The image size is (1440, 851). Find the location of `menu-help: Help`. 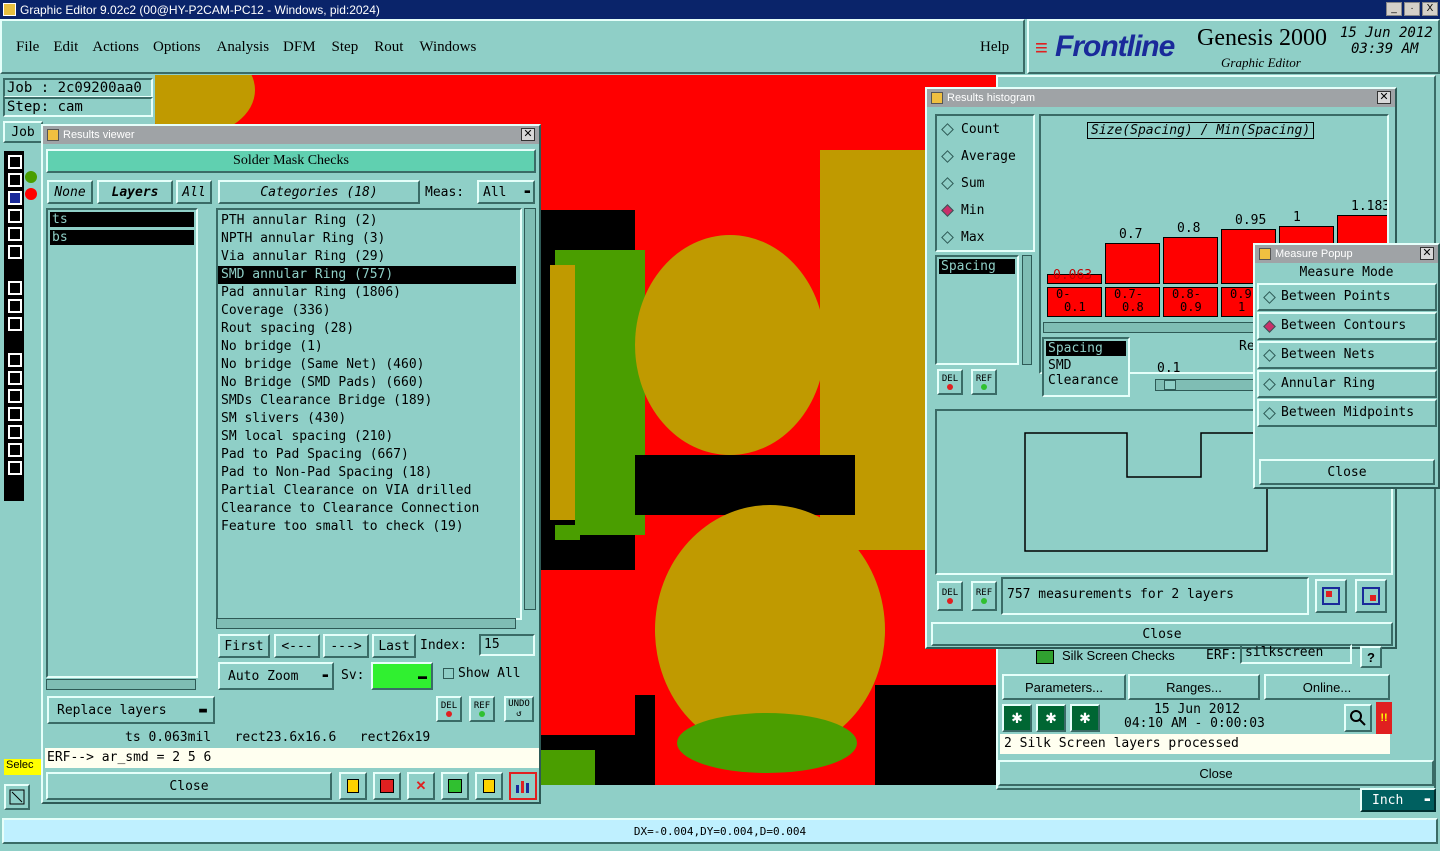

menu-help: Help is located at coordinates (994, 47).